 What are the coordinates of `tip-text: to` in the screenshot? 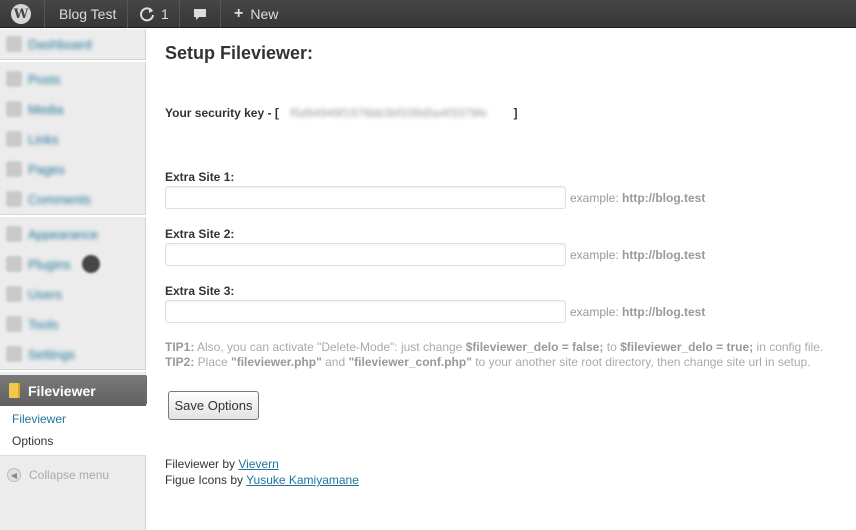 It's located at (612, 347).